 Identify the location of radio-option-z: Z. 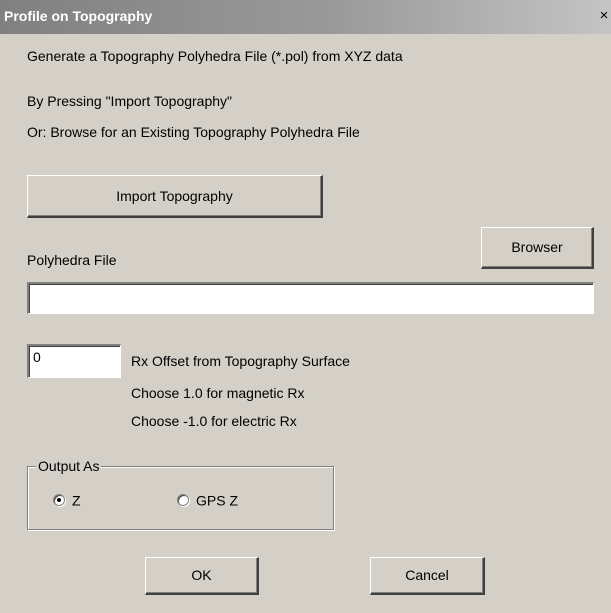
(67, 499).